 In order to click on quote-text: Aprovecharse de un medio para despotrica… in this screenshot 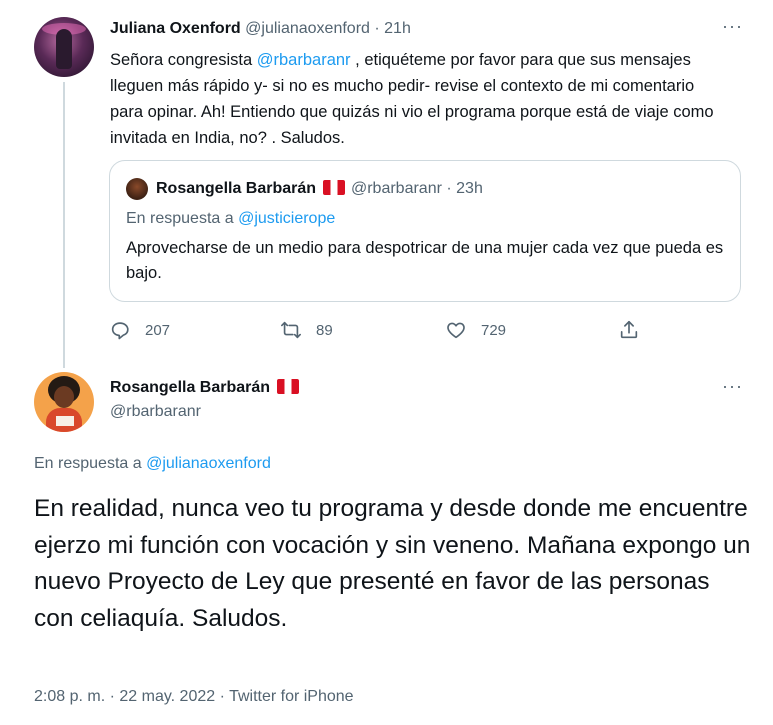, I will do `click(425, 260)`.